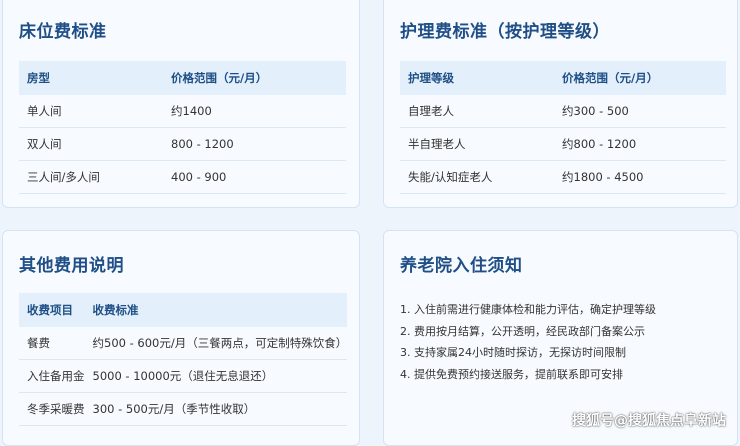 This screenshot has height=446, width=740. What do you see at coordinates (505, 32) in the screenshot?
I see `care-fee-title: 护理费标准（按护理等级）` at bounding box center [505, 32].